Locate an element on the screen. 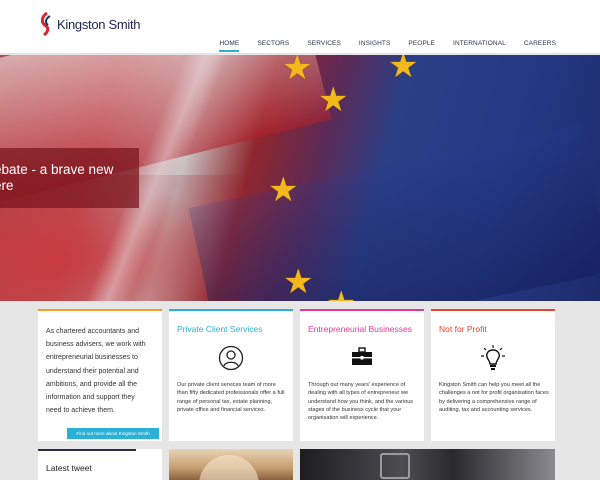 The height and width of the screenshot is (480, 600). hero-caption: ebate - a brave new ere is located at coordinates (69, 178).